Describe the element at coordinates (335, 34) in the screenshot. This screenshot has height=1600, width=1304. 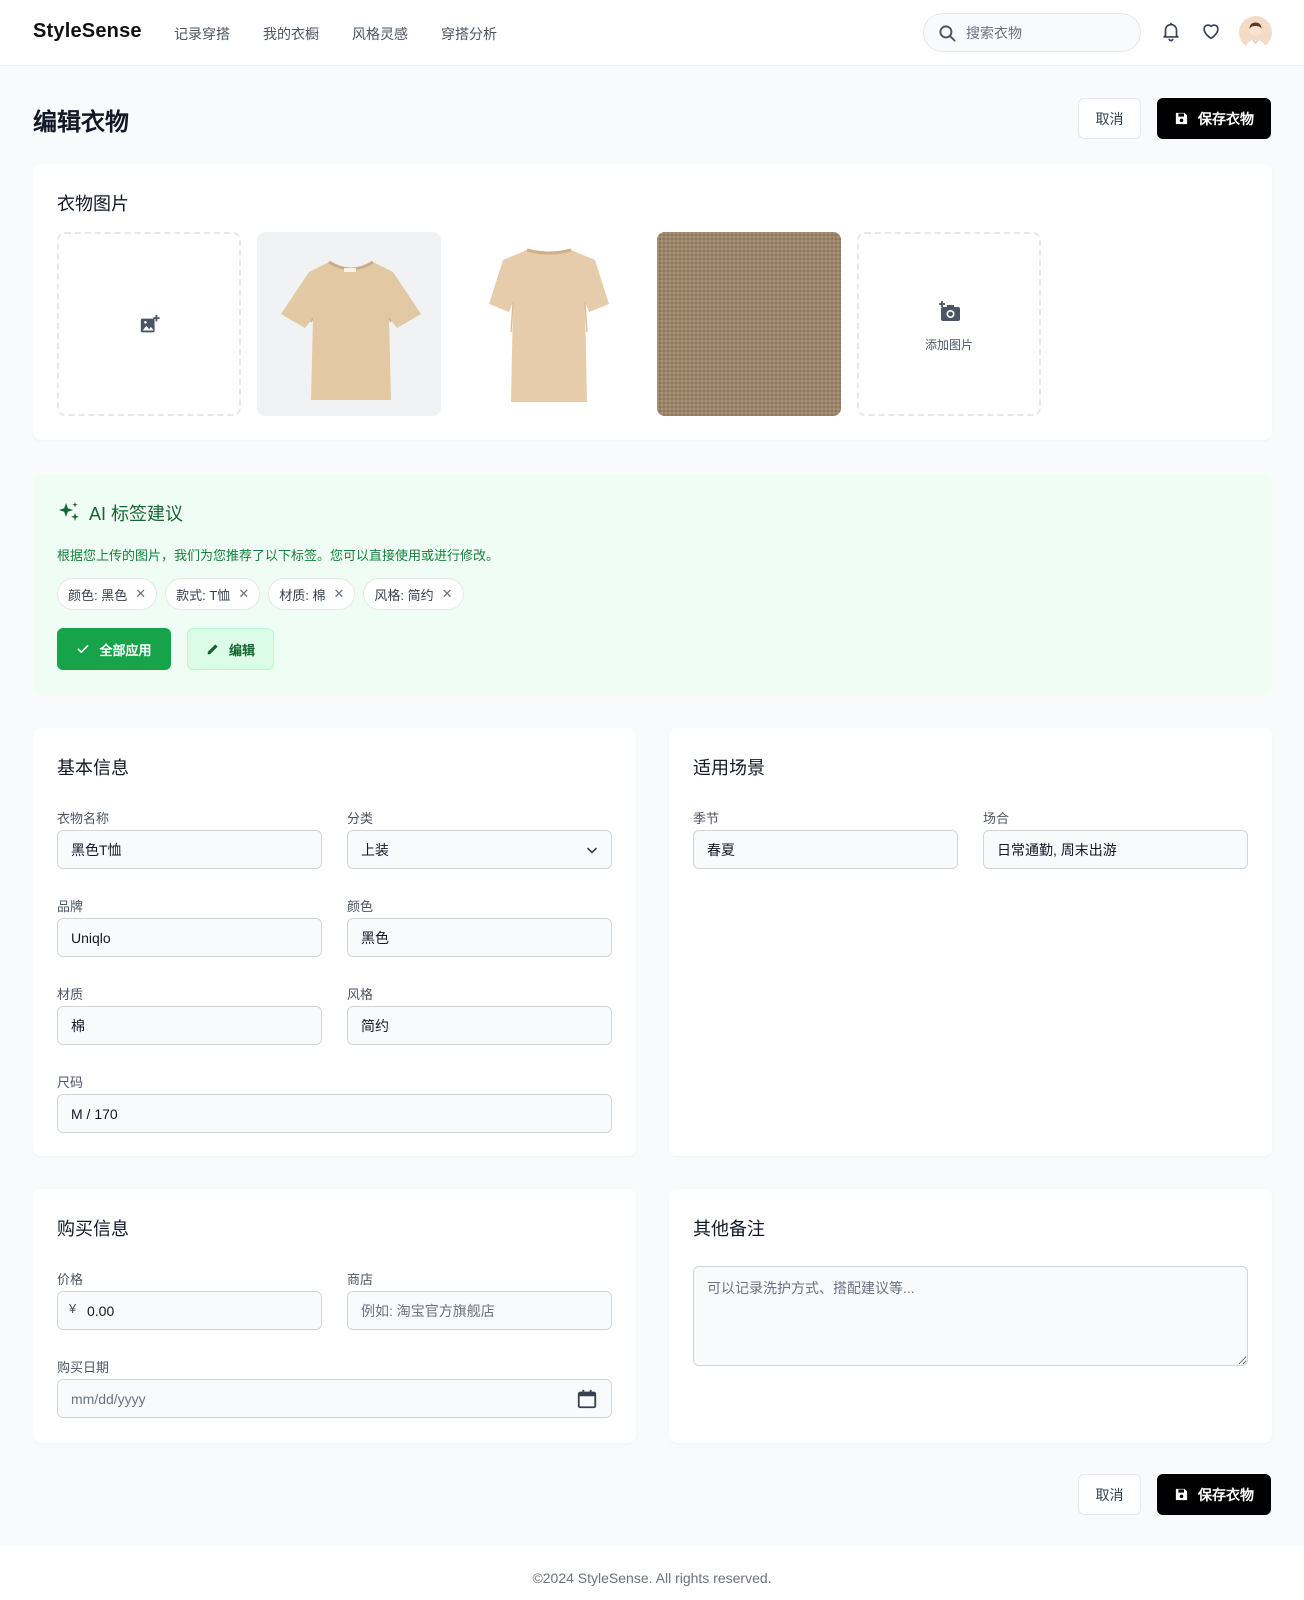
I see `main-nav: 记录穿搭 我的衣橱 风格灵感 穿搭分析` at that location.